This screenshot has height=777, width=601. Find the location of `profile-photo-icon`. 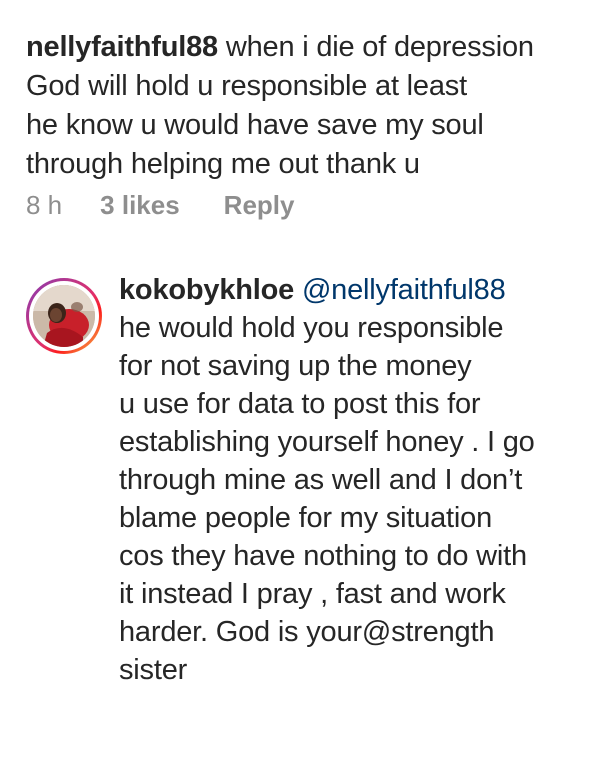

profile-photo-icon is located at coordinates (64, 316).